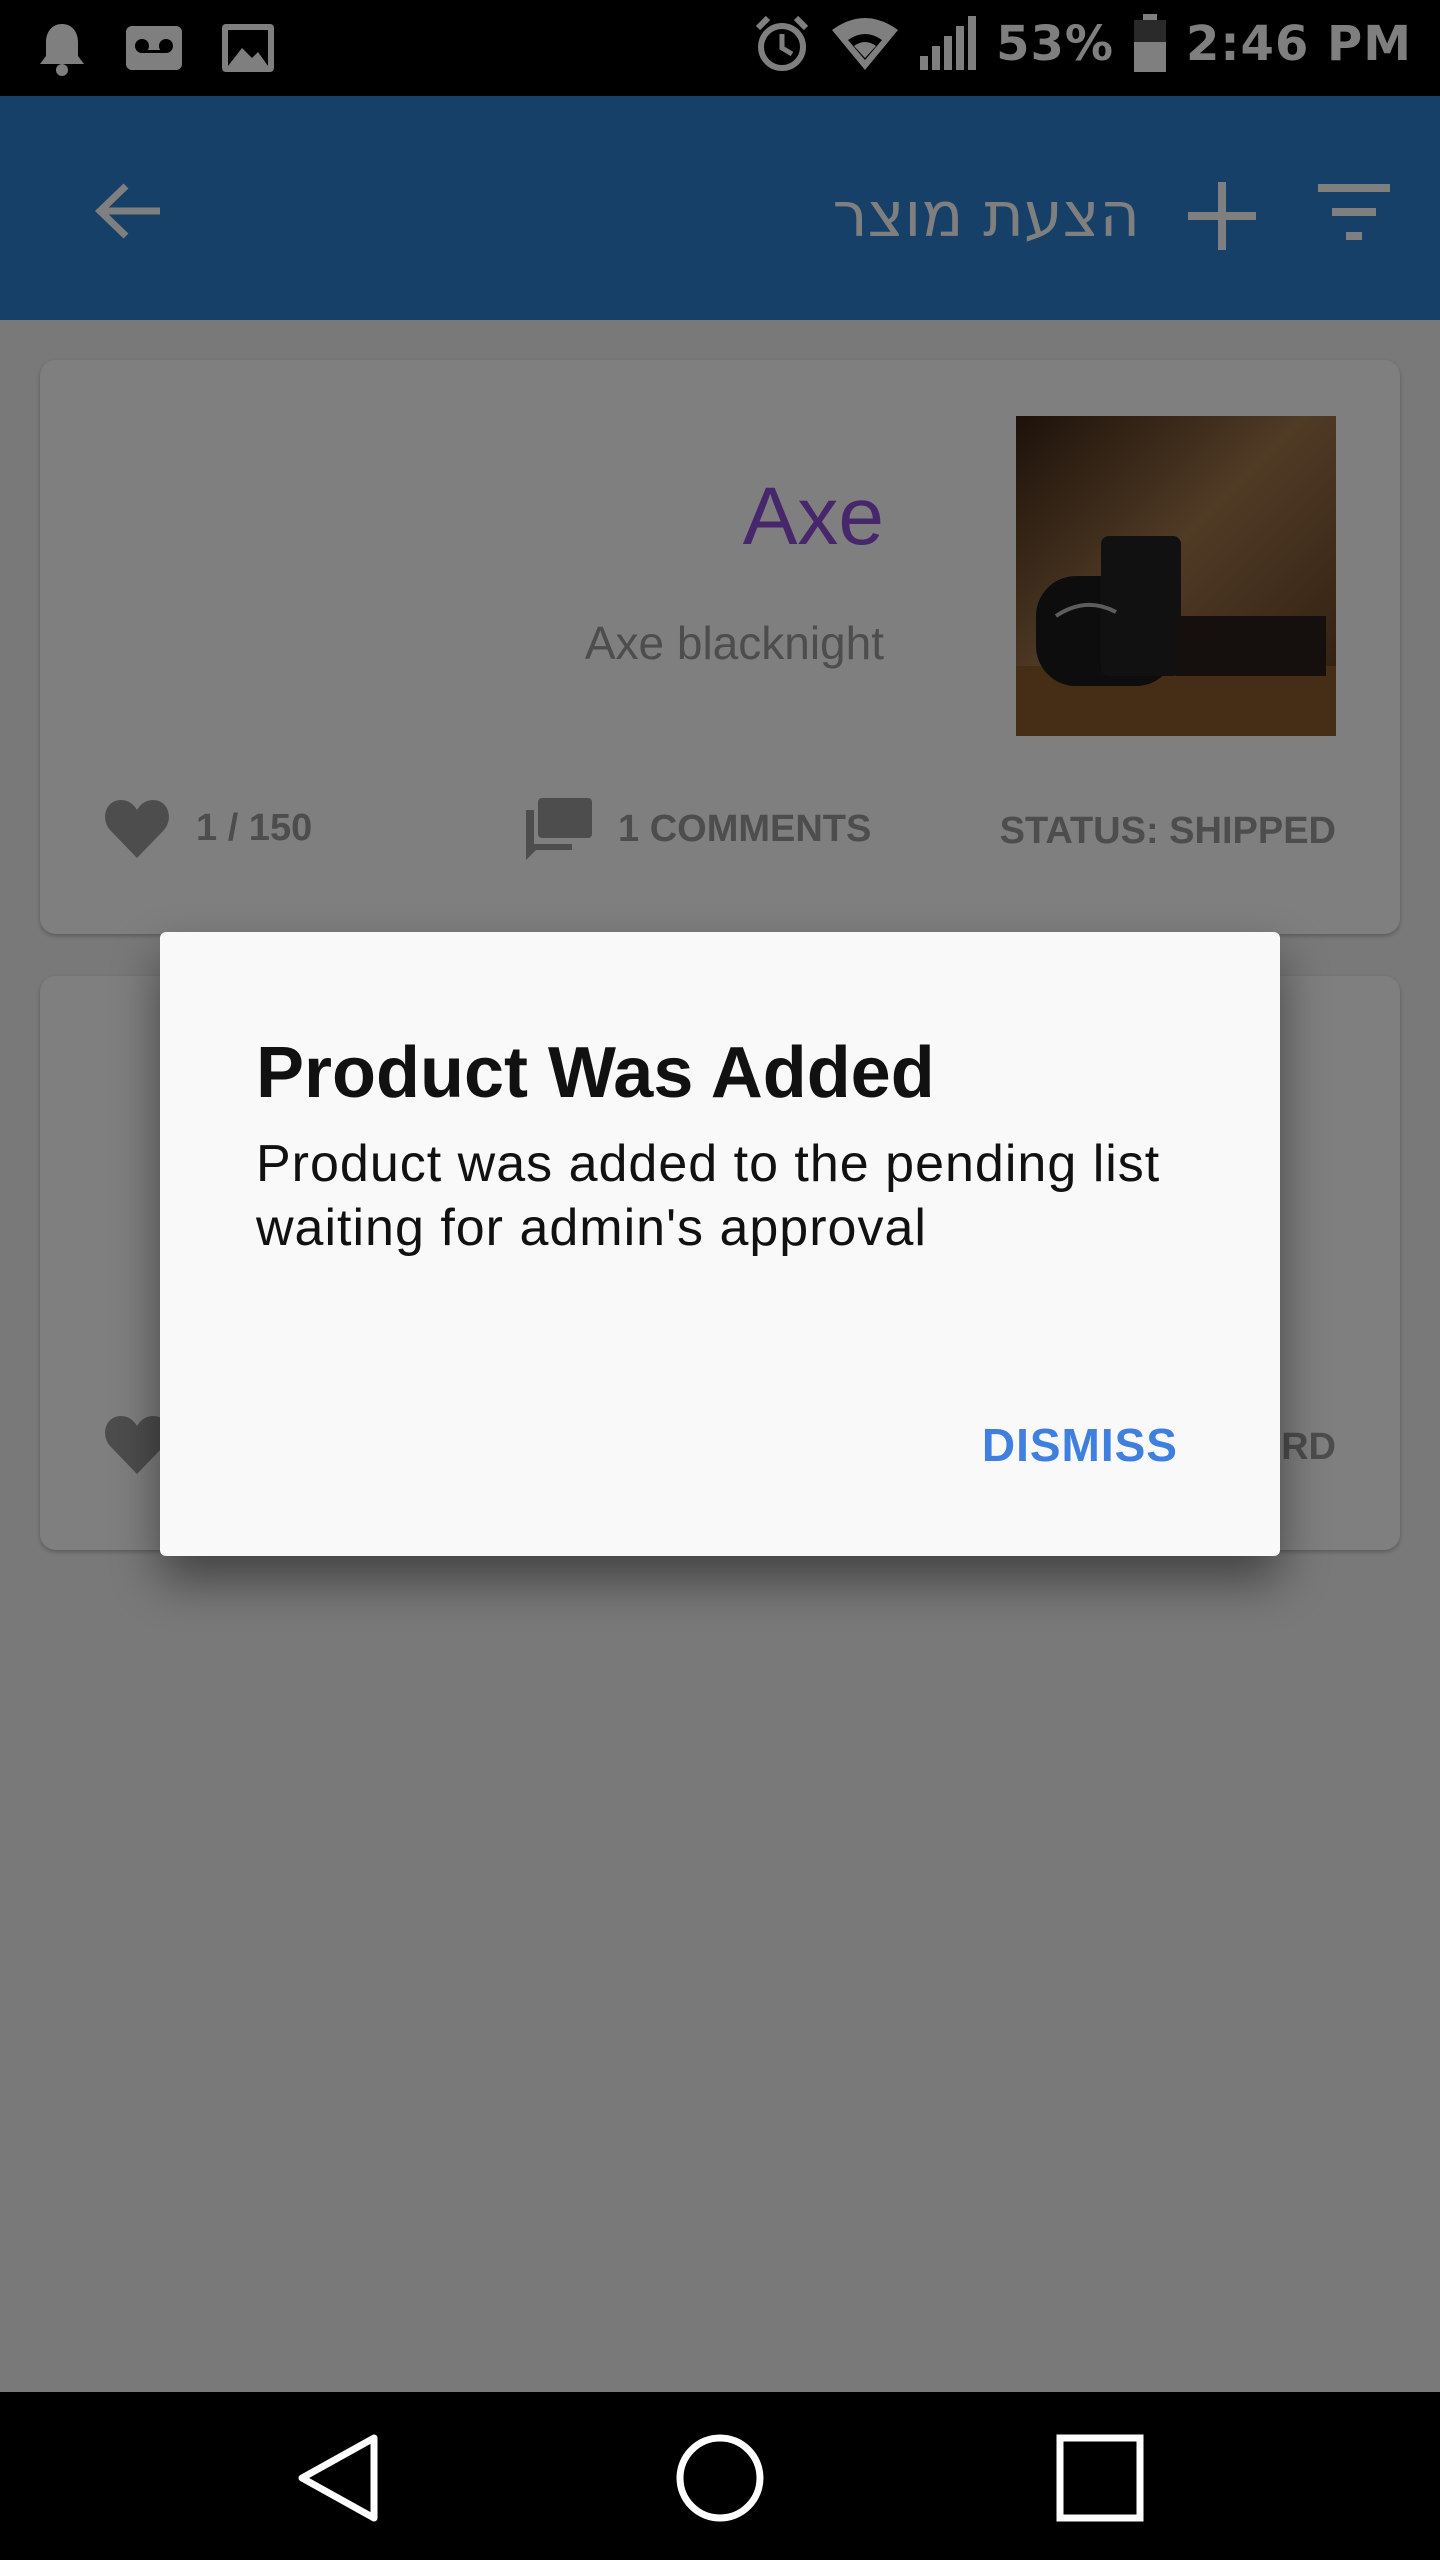 This screenshot has width=1440, height=2560. Describe the element at coordinates (1080, 1445) in the screenshot. I see `dismiss-button: DISMISS` at that location.